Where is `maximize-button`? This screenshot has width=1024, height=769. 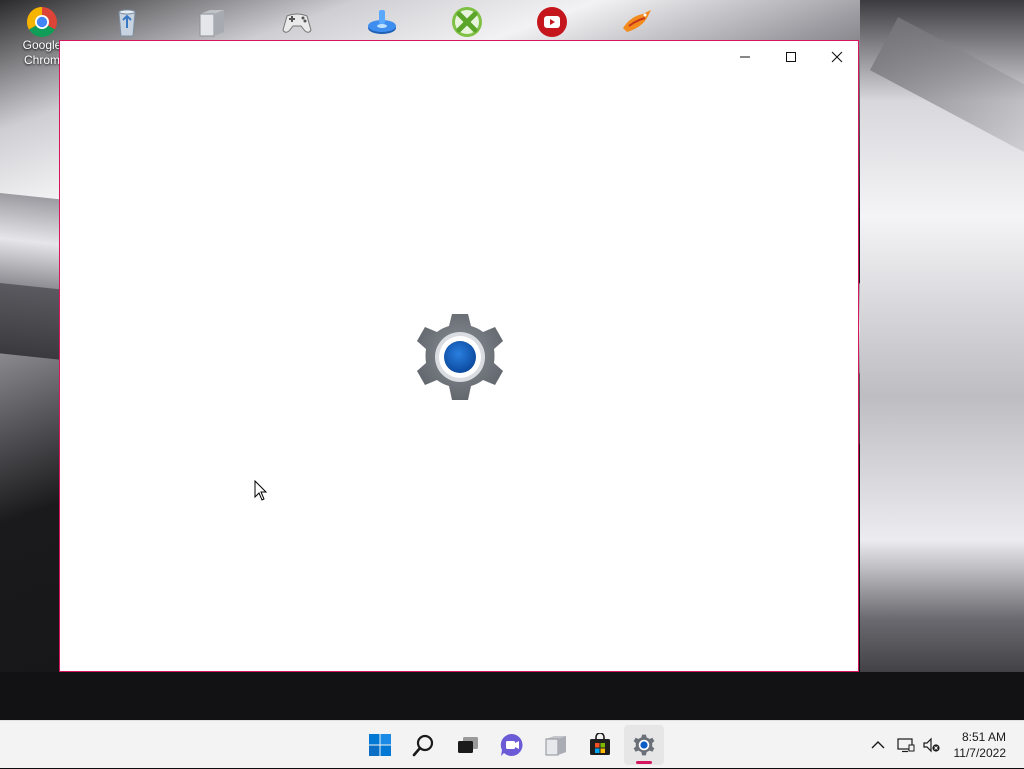 maximize-button is located at coordinates (791, 57).